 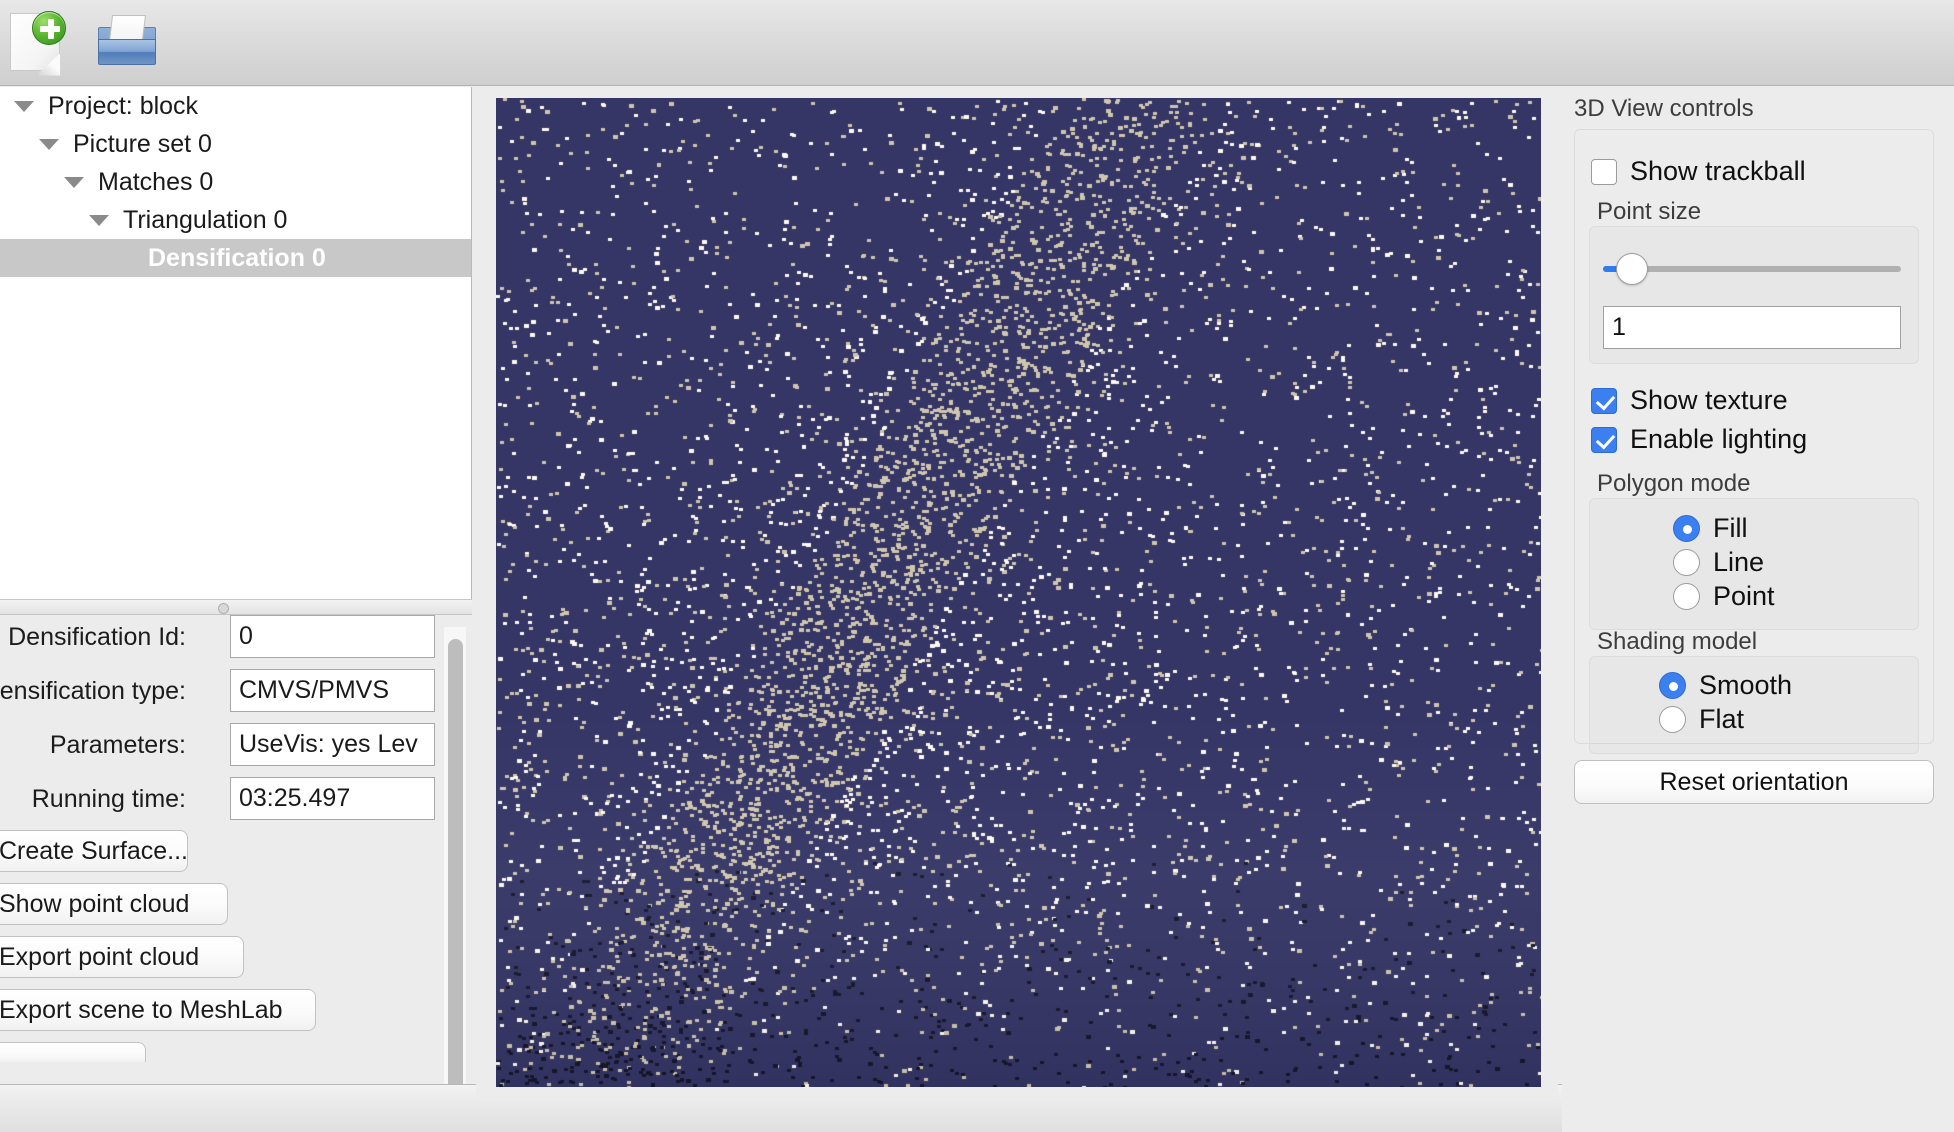 I want to click on enable-lighting-label: Enable lighting, so click(x=1719, y=439).